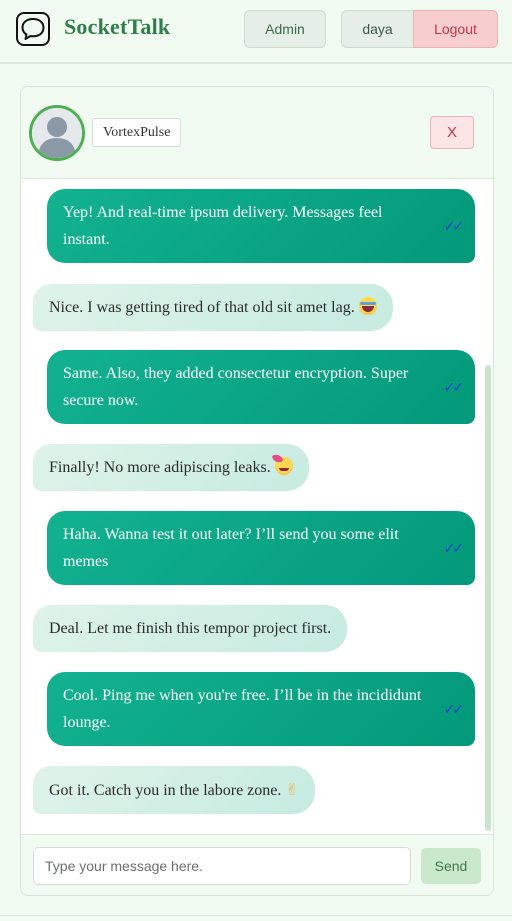  I want to click on top-navbar: SocketTalk Admin daya Logout, so click(256, 32).